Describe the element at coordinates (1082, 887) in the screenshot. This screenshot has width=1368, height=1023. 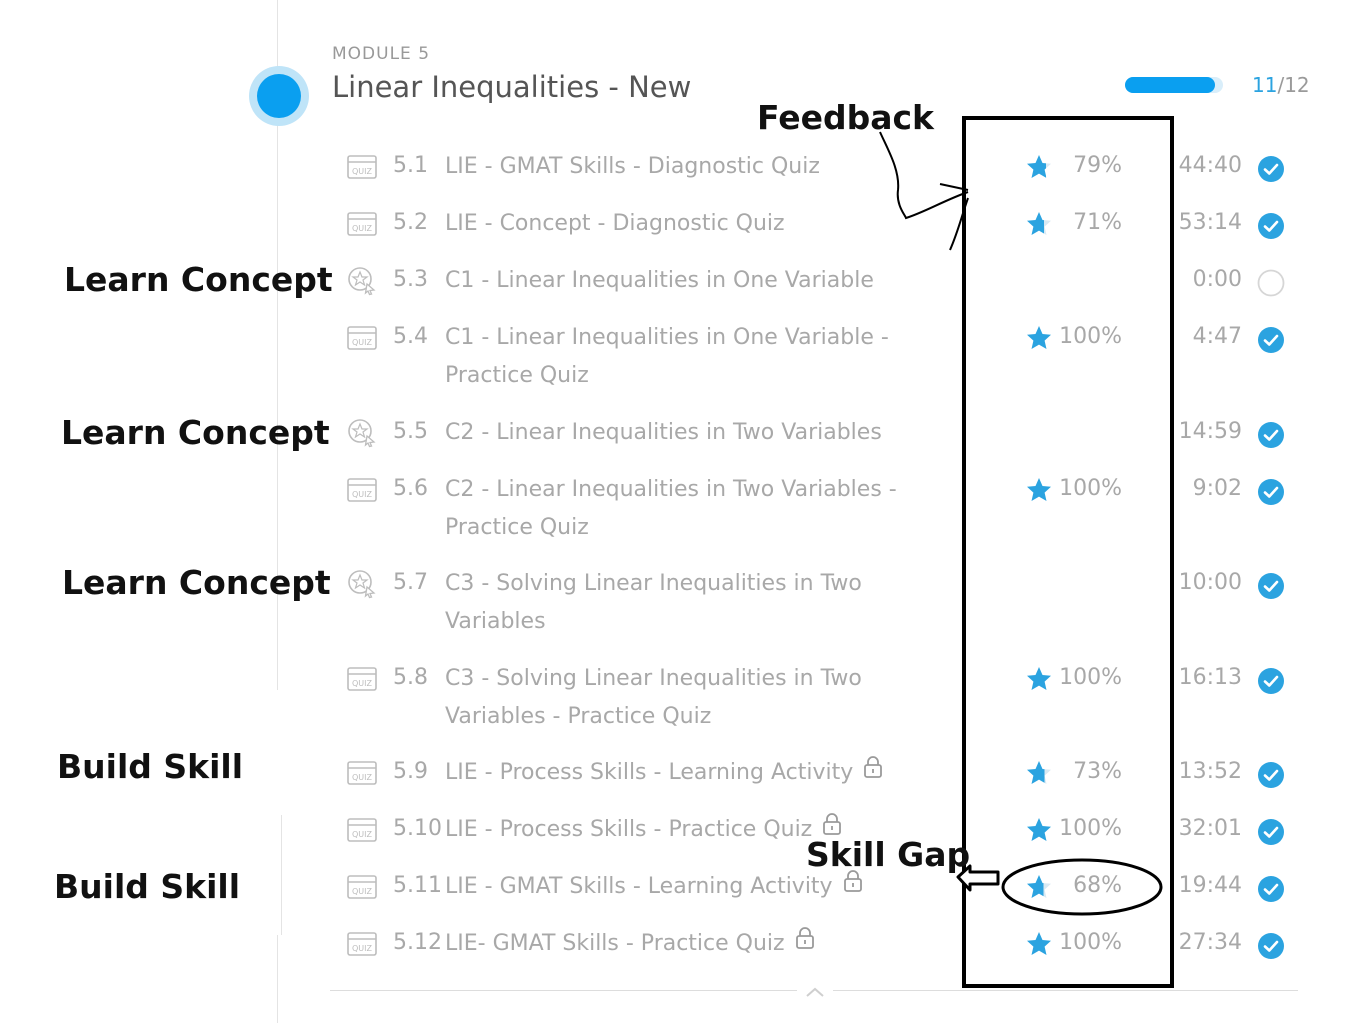
I see `skill-gap-ellipse` at that location.